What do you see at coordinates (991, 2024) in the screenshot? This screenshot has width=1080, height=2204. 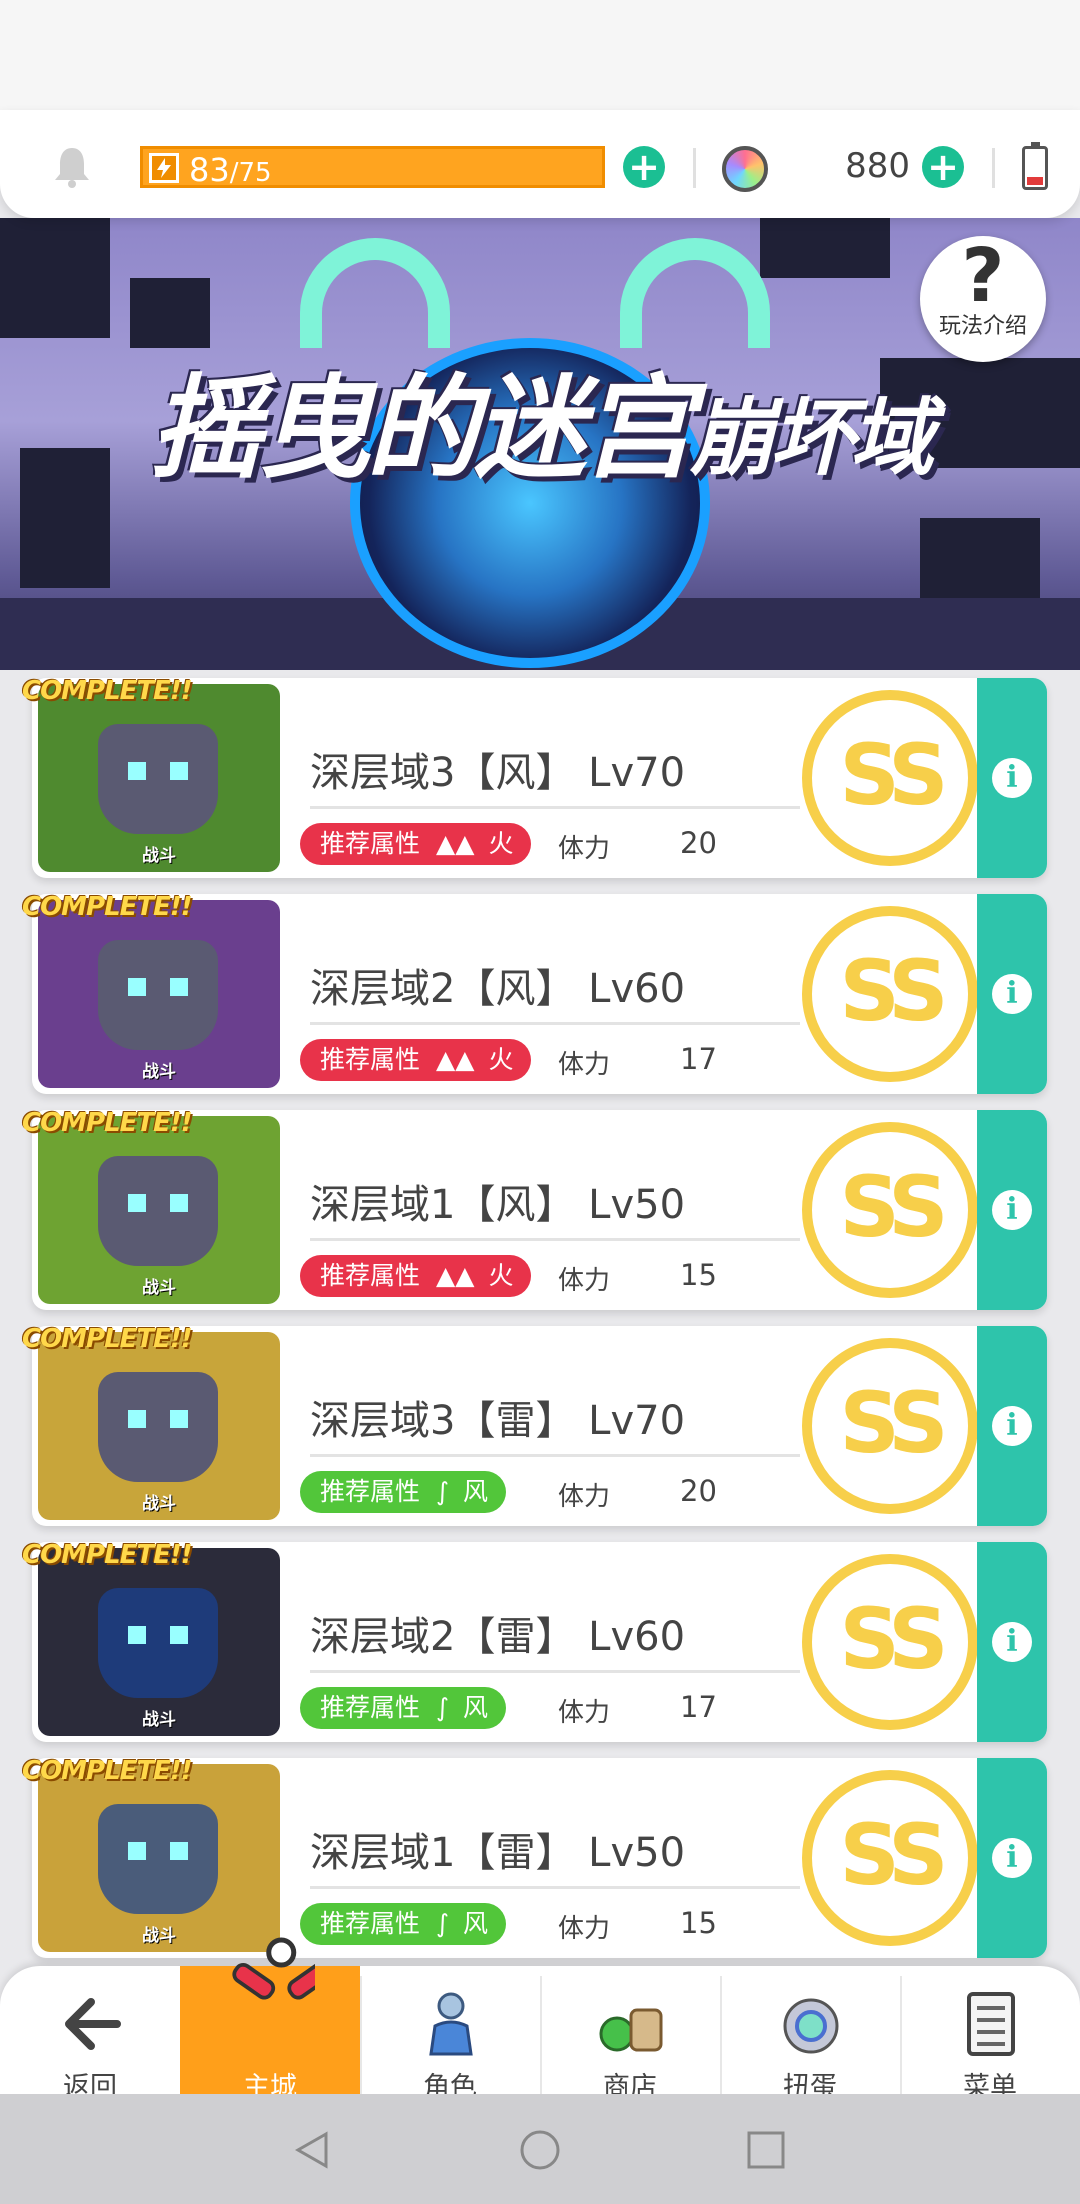 I see `menu-list-icon` at bounding box center [991, 2024].